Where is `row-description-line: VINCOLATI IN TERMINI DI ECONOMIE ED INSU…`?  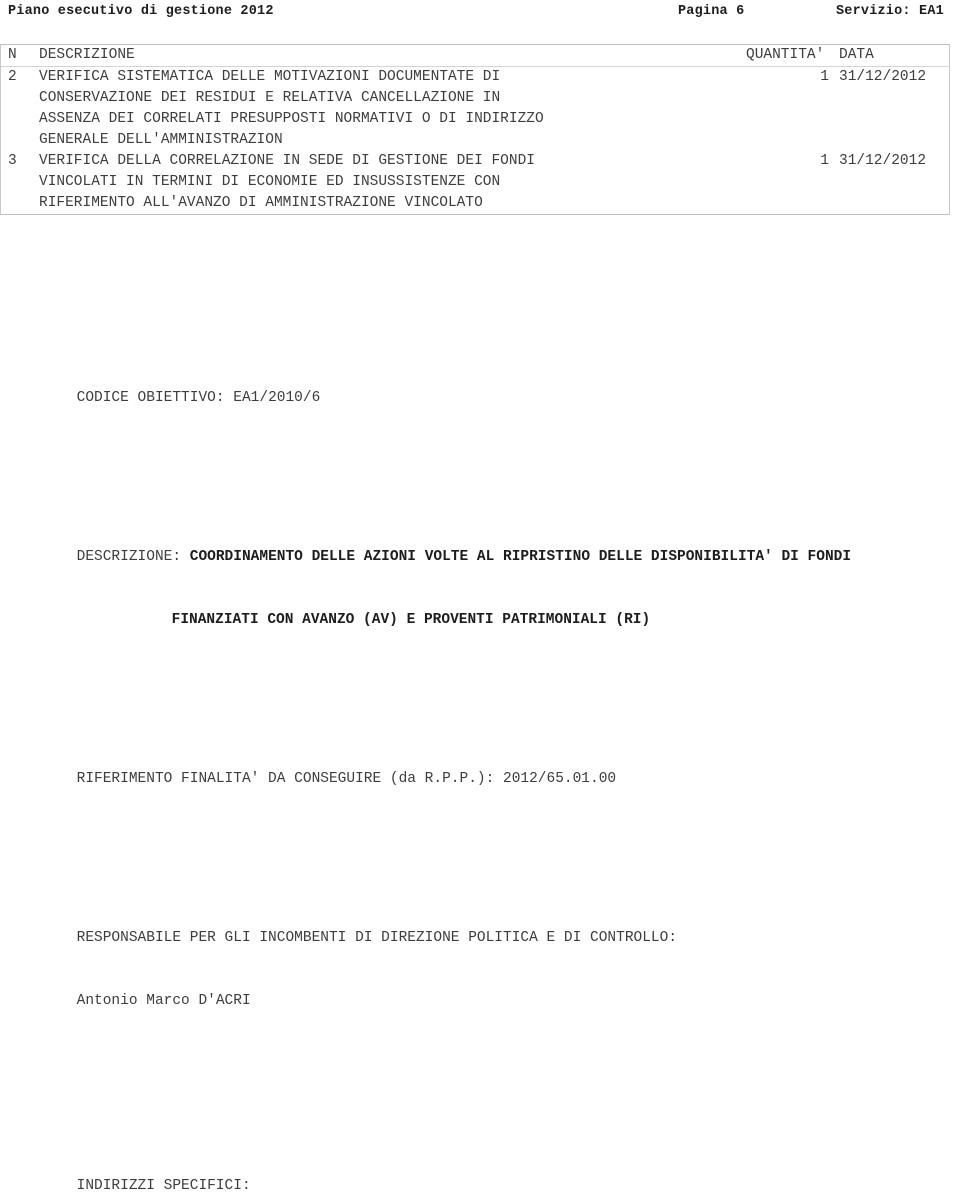 row-description-line: VINCOLATI IN TERMINI DI ECONOMIE ED INSU… is located at coordinates (270, 182).